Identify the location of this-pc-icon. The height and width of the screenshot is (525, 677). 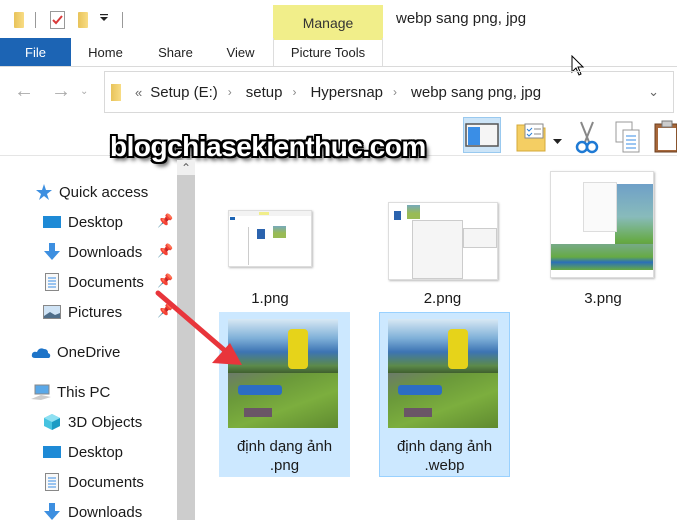
(41, 392).